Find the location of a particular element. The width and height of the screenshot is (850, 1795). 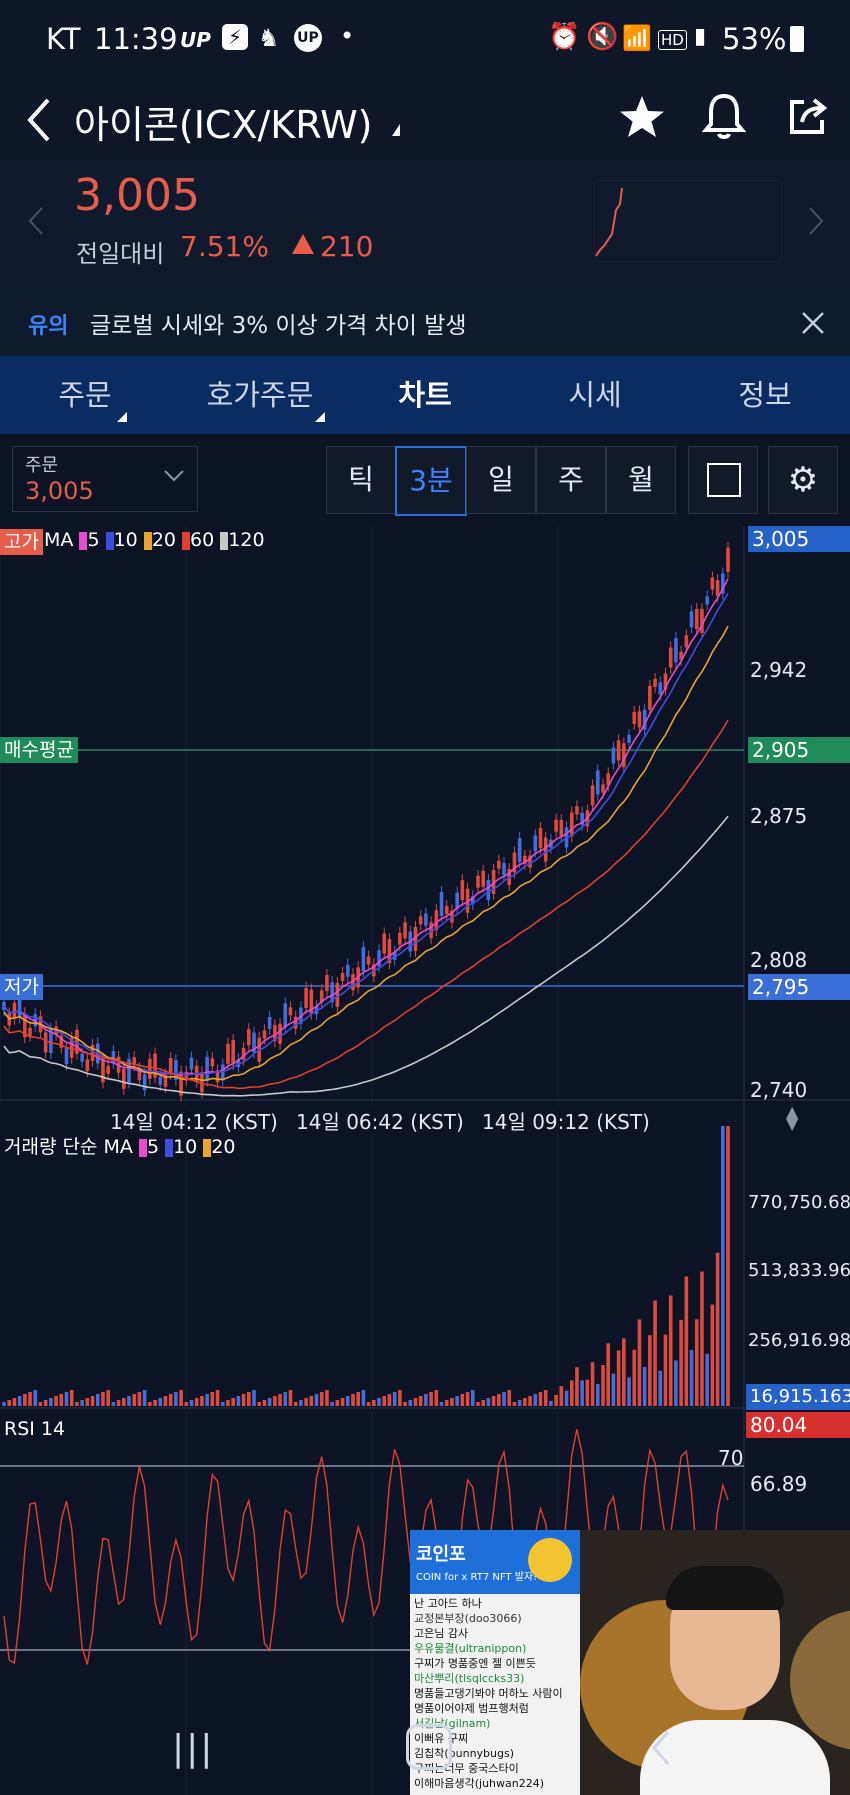

period-tick-button: 틱 is located at coordinates (361, 480).